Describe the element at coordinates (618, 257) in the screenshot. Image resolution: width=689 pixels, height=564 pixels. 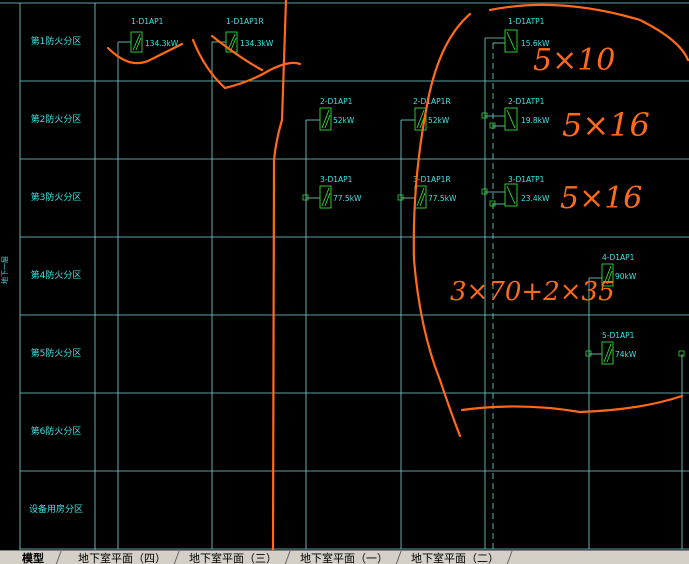
I see `device-name: 4-D1AP1` at that location.